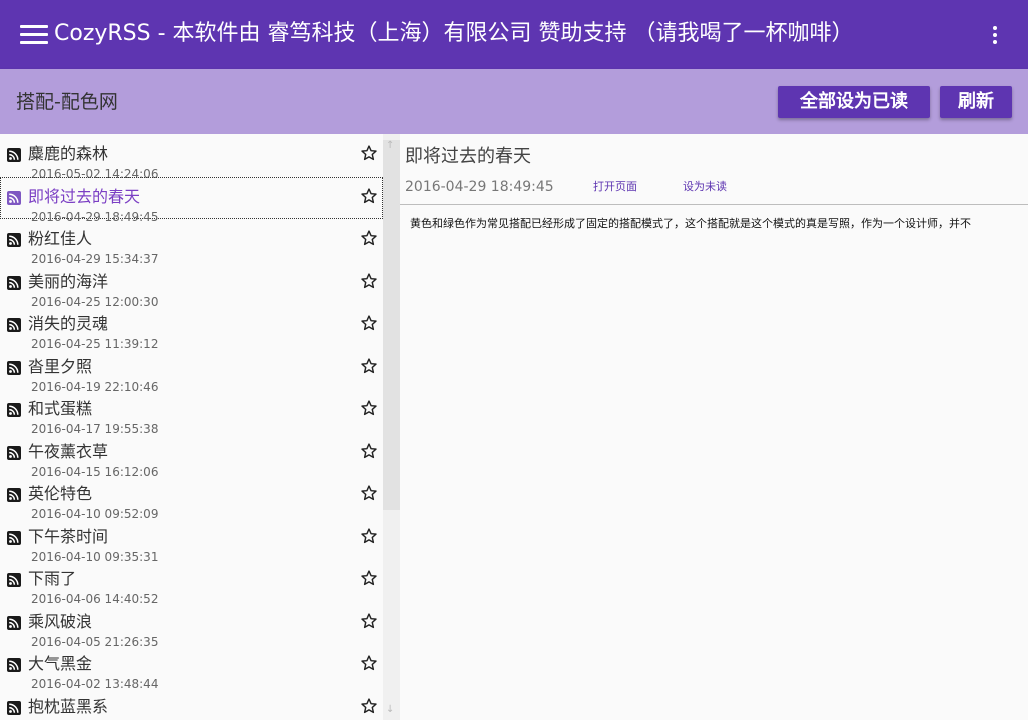  Describe the element at coordinates (615, 187) in the screenshot. I see `open-page-link: 打开页面` at that location.